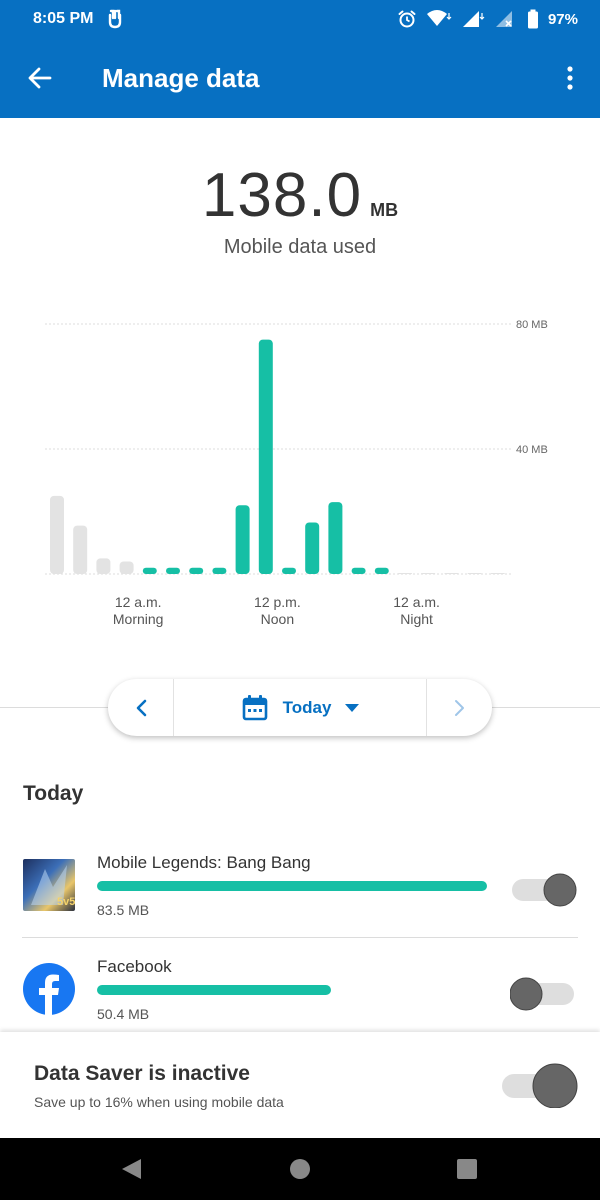 Image resolution: width=600 pixels, height=1200 pixels. I want to click on battery-icon, so click(533, 19).